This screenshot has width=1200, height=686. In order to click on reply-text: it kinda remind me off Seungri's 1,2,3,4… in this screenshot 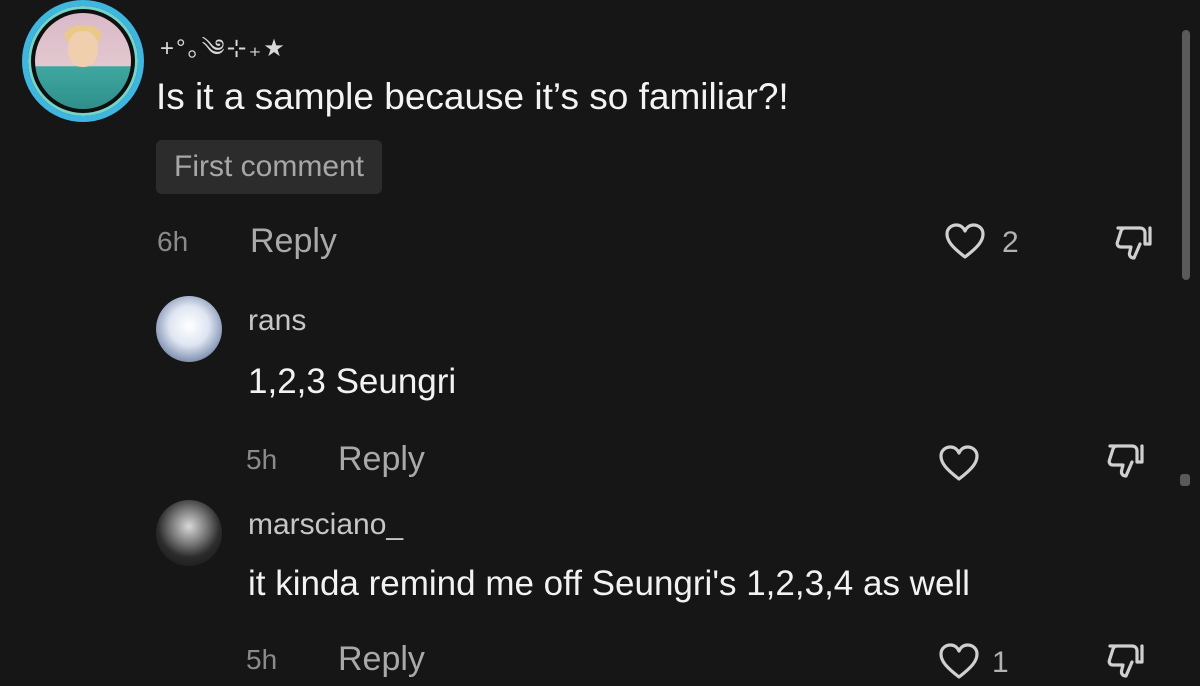, I will do `click(609, 583)`.